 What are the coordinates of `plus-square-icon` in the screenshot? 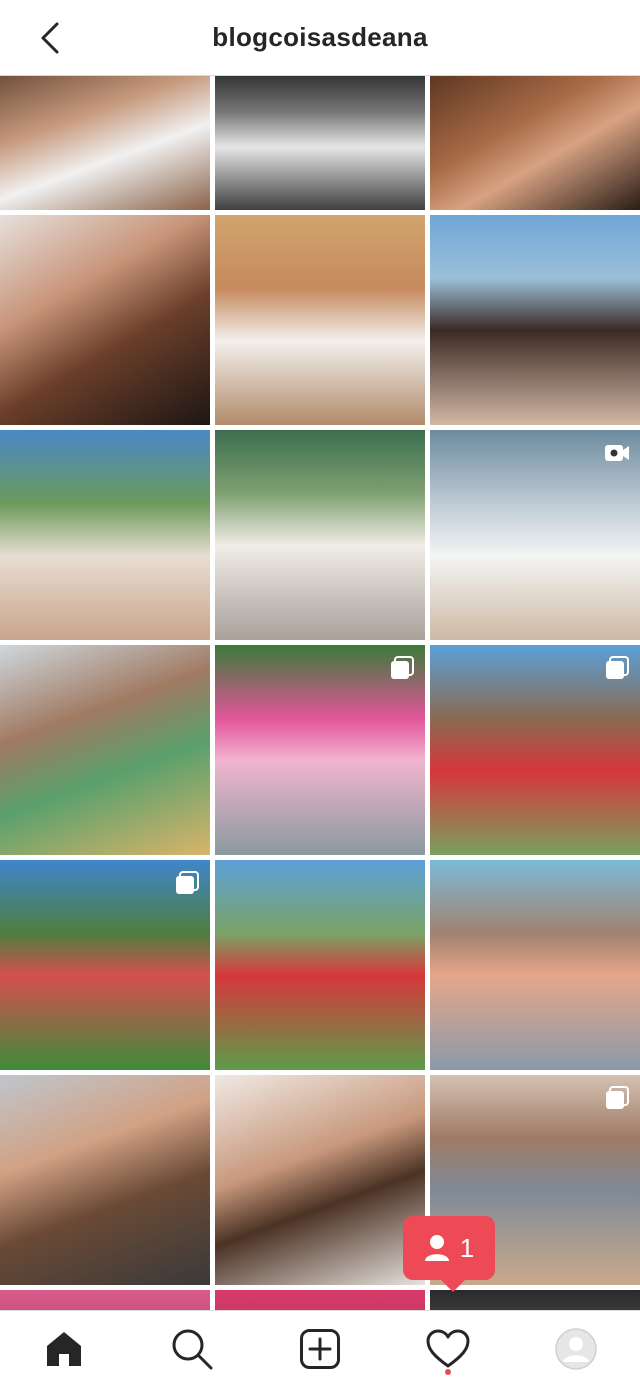 It's located at (320, 1348).